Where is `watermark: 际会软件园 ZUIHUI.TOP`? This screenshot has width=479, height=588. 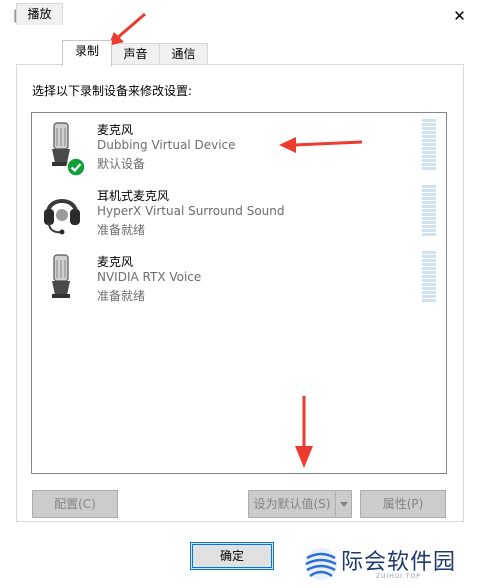
watermark: 际会软件园 ZUIHUI.TOP is located at coordinates (380, 563).